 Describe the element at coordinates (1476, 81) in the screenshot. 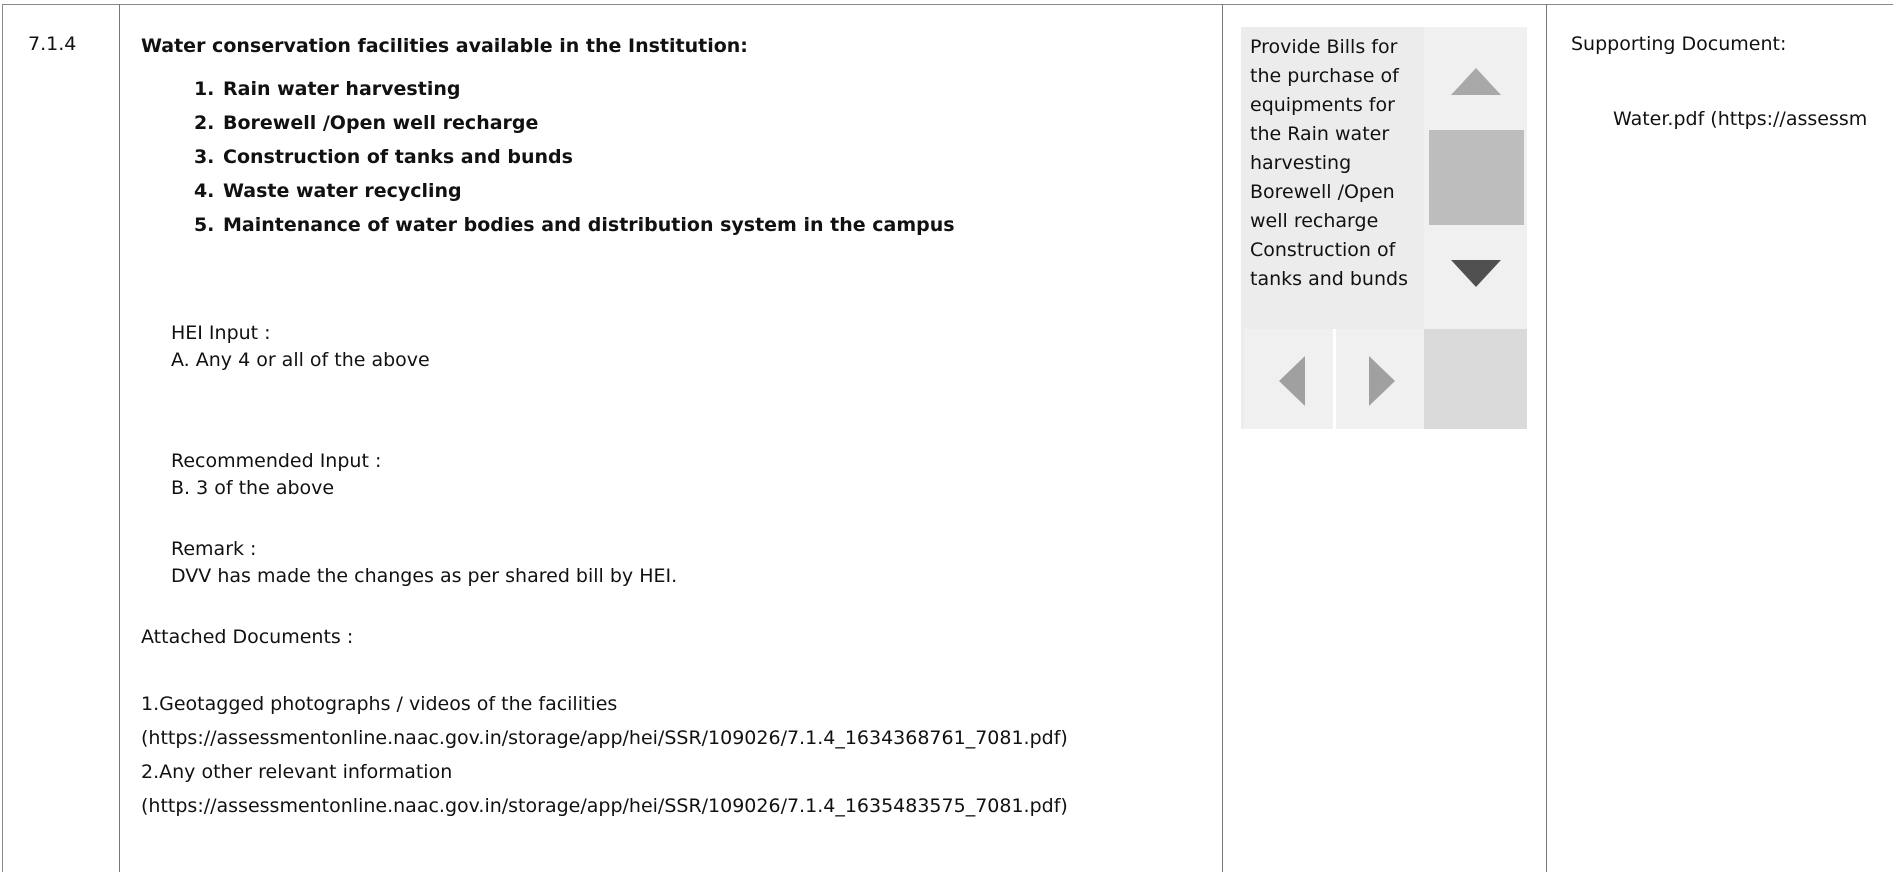

I see `scroll-up-arrow-icon` at that location.